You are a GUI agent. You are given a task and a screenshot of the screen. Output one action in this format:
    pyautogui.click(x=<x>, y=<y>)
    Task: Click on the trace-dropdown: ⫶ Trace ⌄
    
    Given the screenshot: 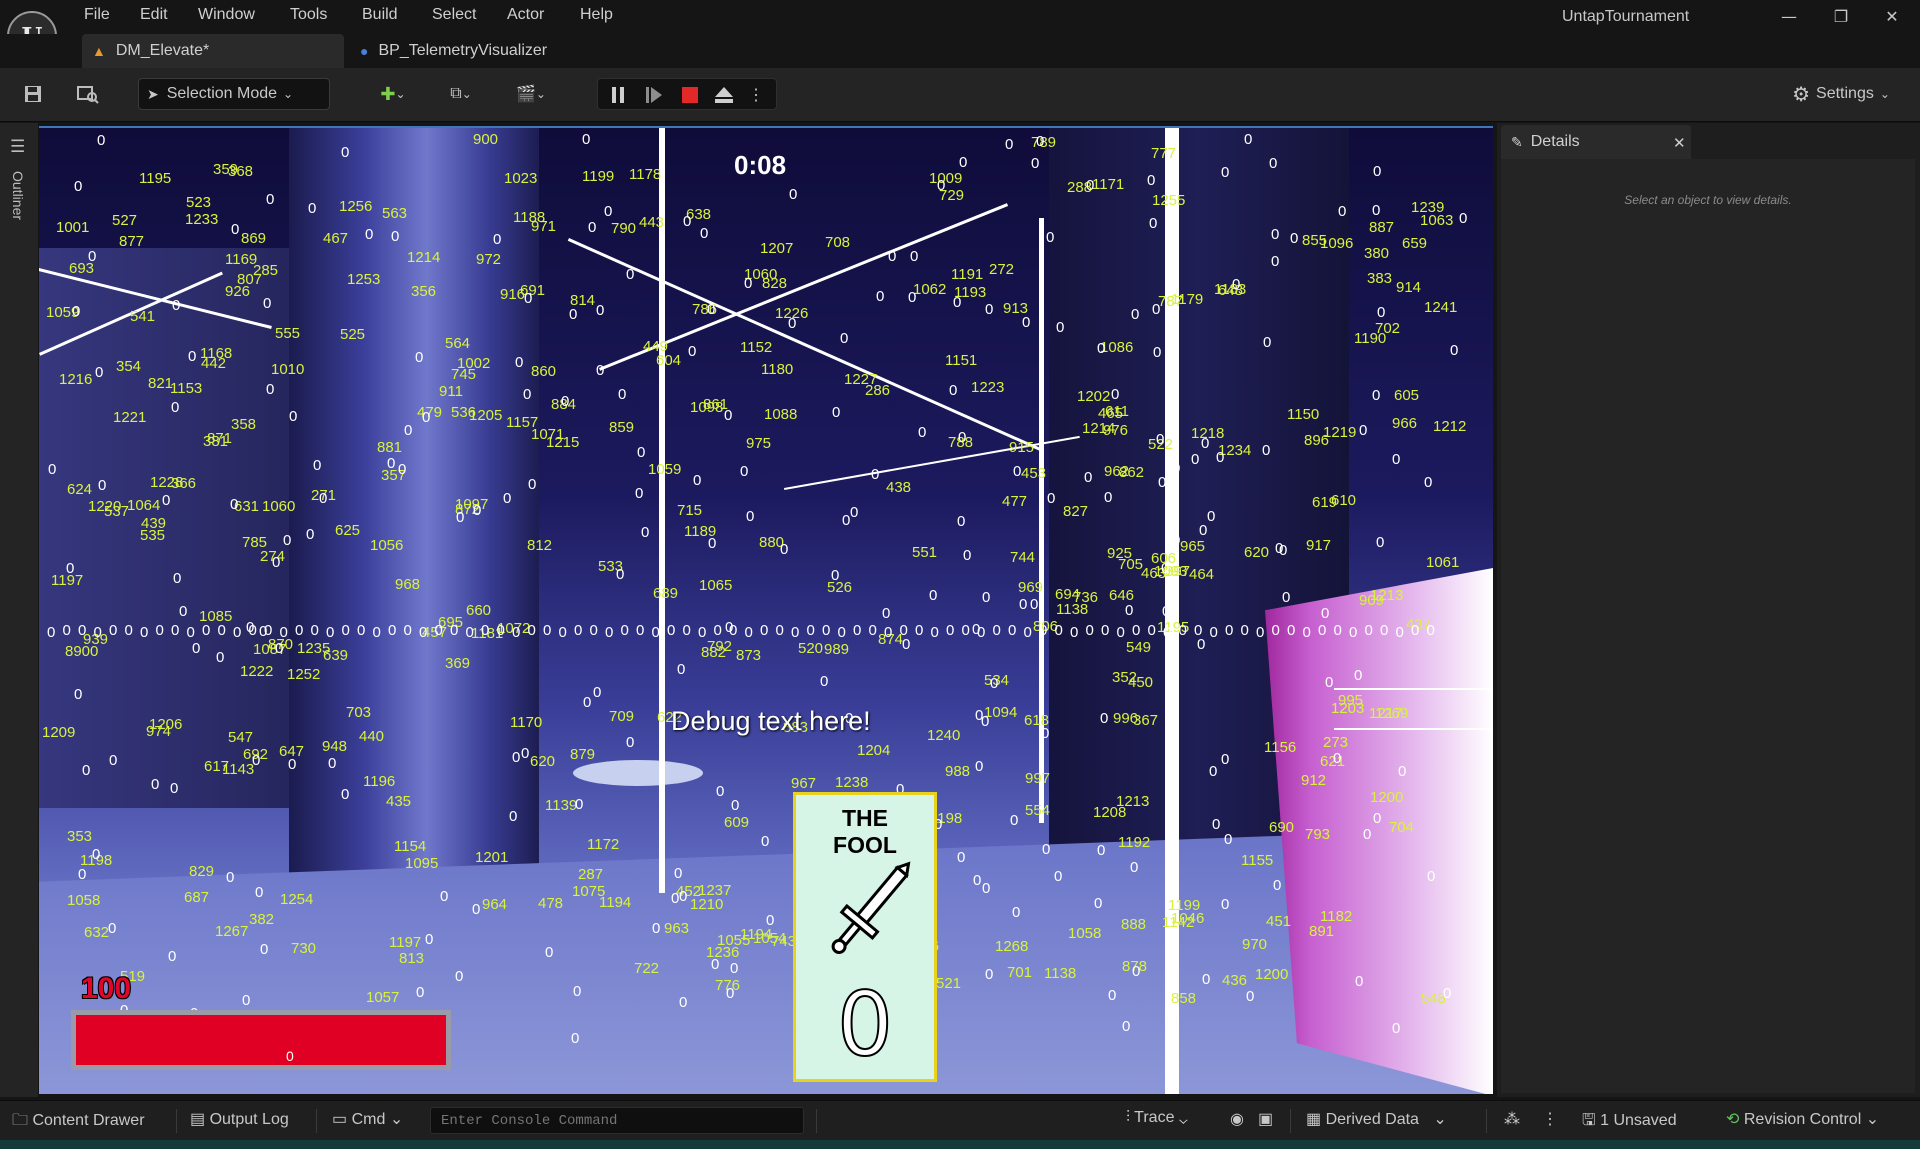 What is the action you would take?
    pyautogui.click(x=1157, y=1118)
    